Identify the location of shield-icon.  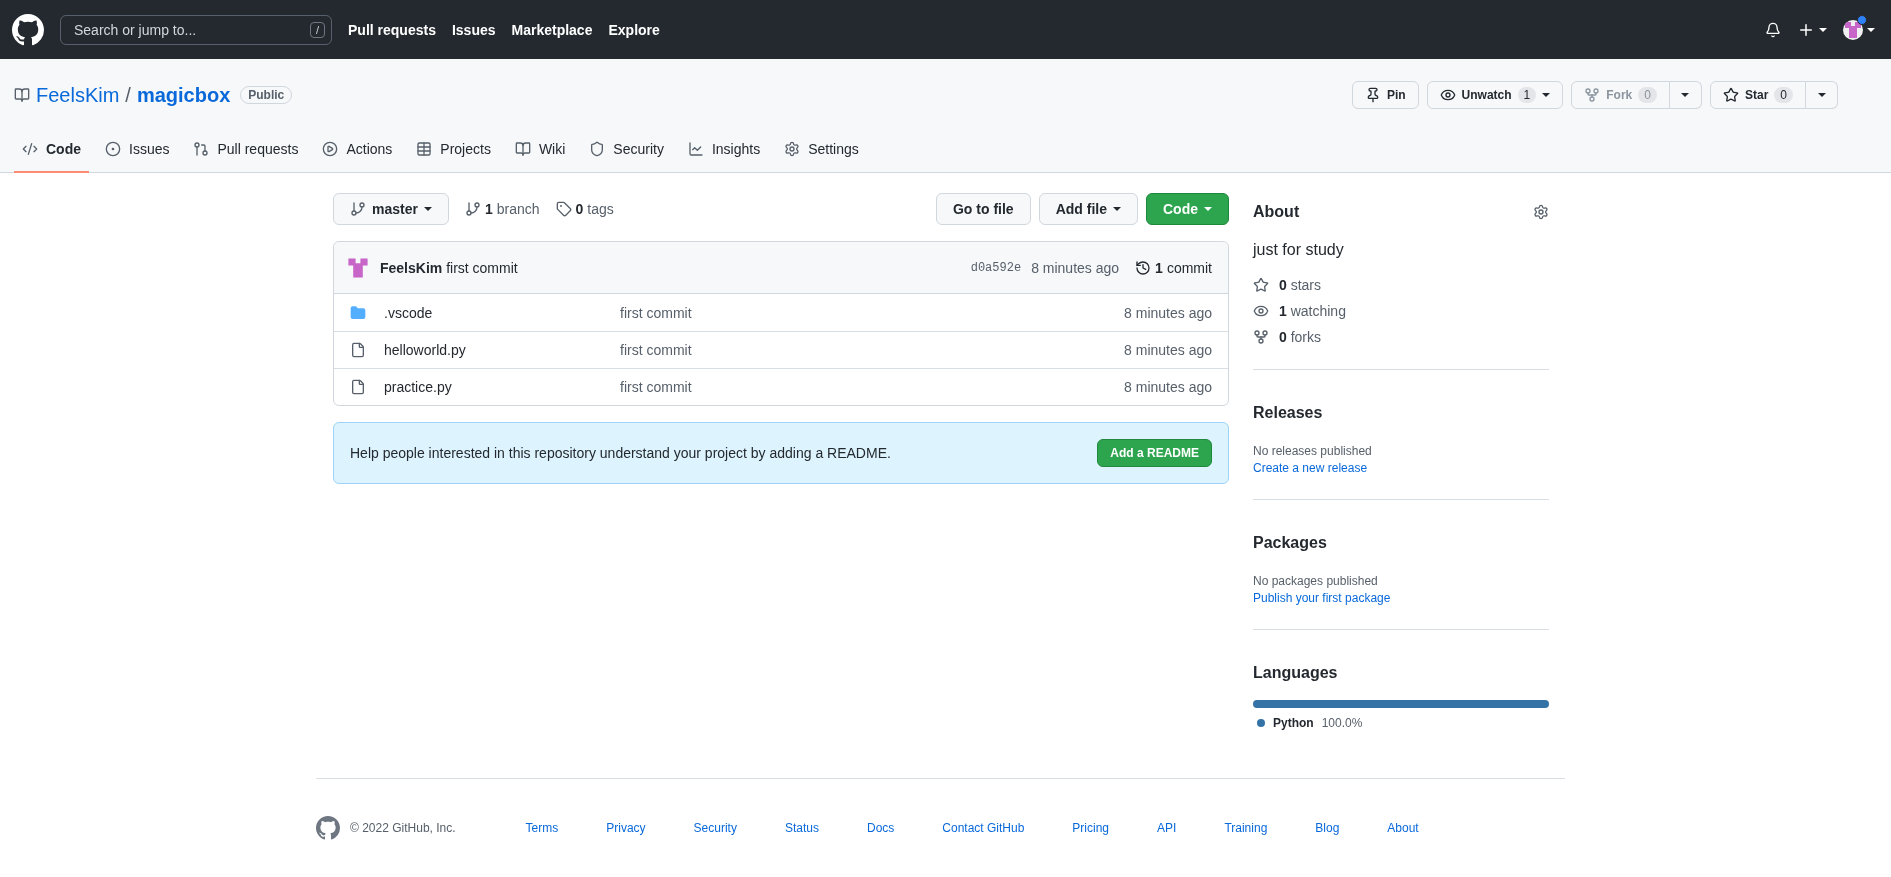
(597, 149).